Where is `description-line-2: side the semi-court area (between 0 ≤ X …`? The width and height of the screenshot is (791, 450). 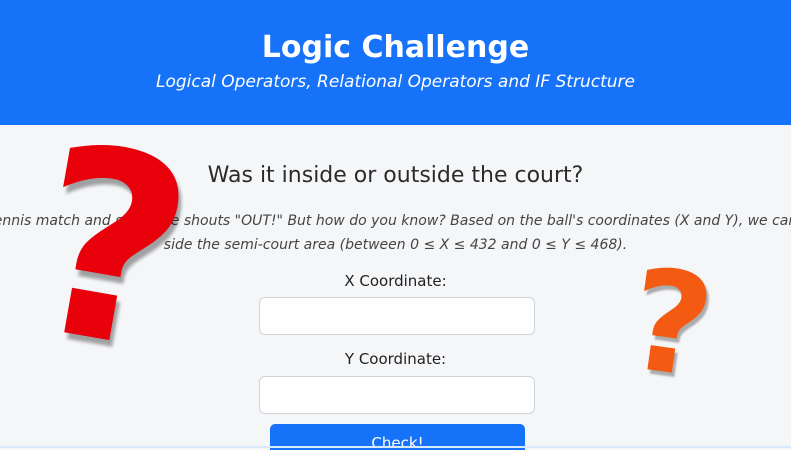
description-line-2: side the semi-court area (between 0 ≤ X … is located at coordinates (395, 245).